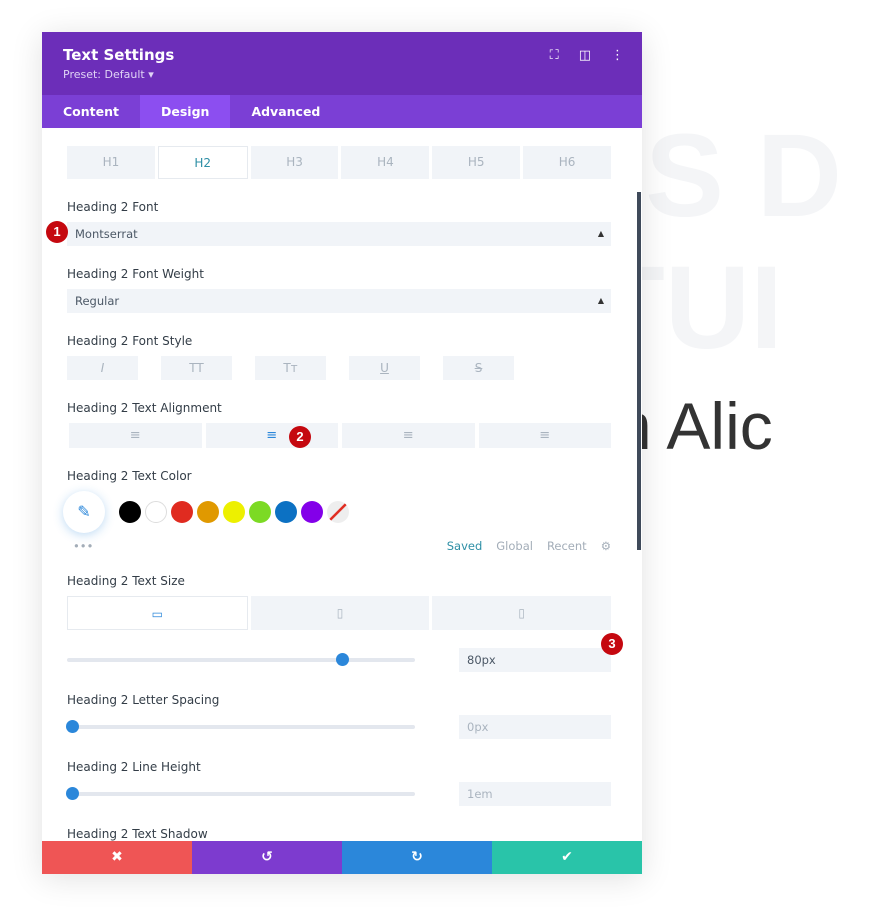  I want to click on line-height-slider, so click(240, 793).